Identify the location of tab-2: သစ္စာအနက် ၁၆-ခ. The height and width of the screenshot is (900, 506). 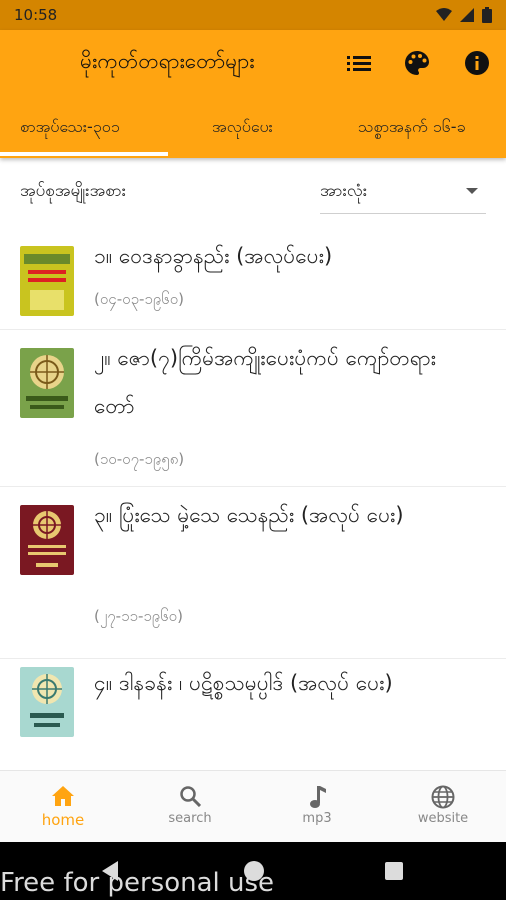
(412, 128).